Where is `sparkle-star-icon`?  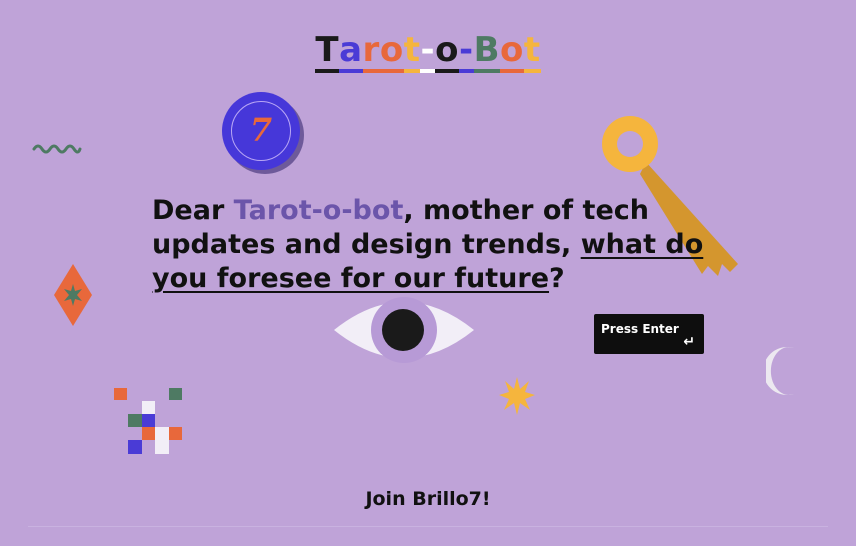 sparkle-star-icon is located at coordinates (517, 396).